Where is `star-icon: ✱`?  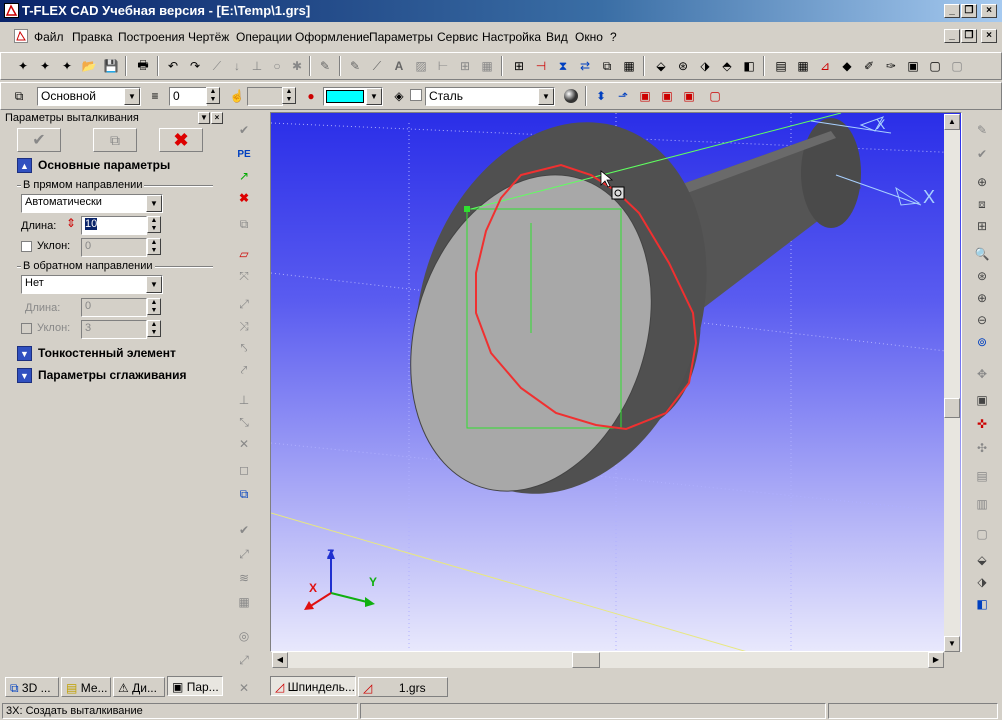
star-icon: ✱ is located at coordinates (297, 66).